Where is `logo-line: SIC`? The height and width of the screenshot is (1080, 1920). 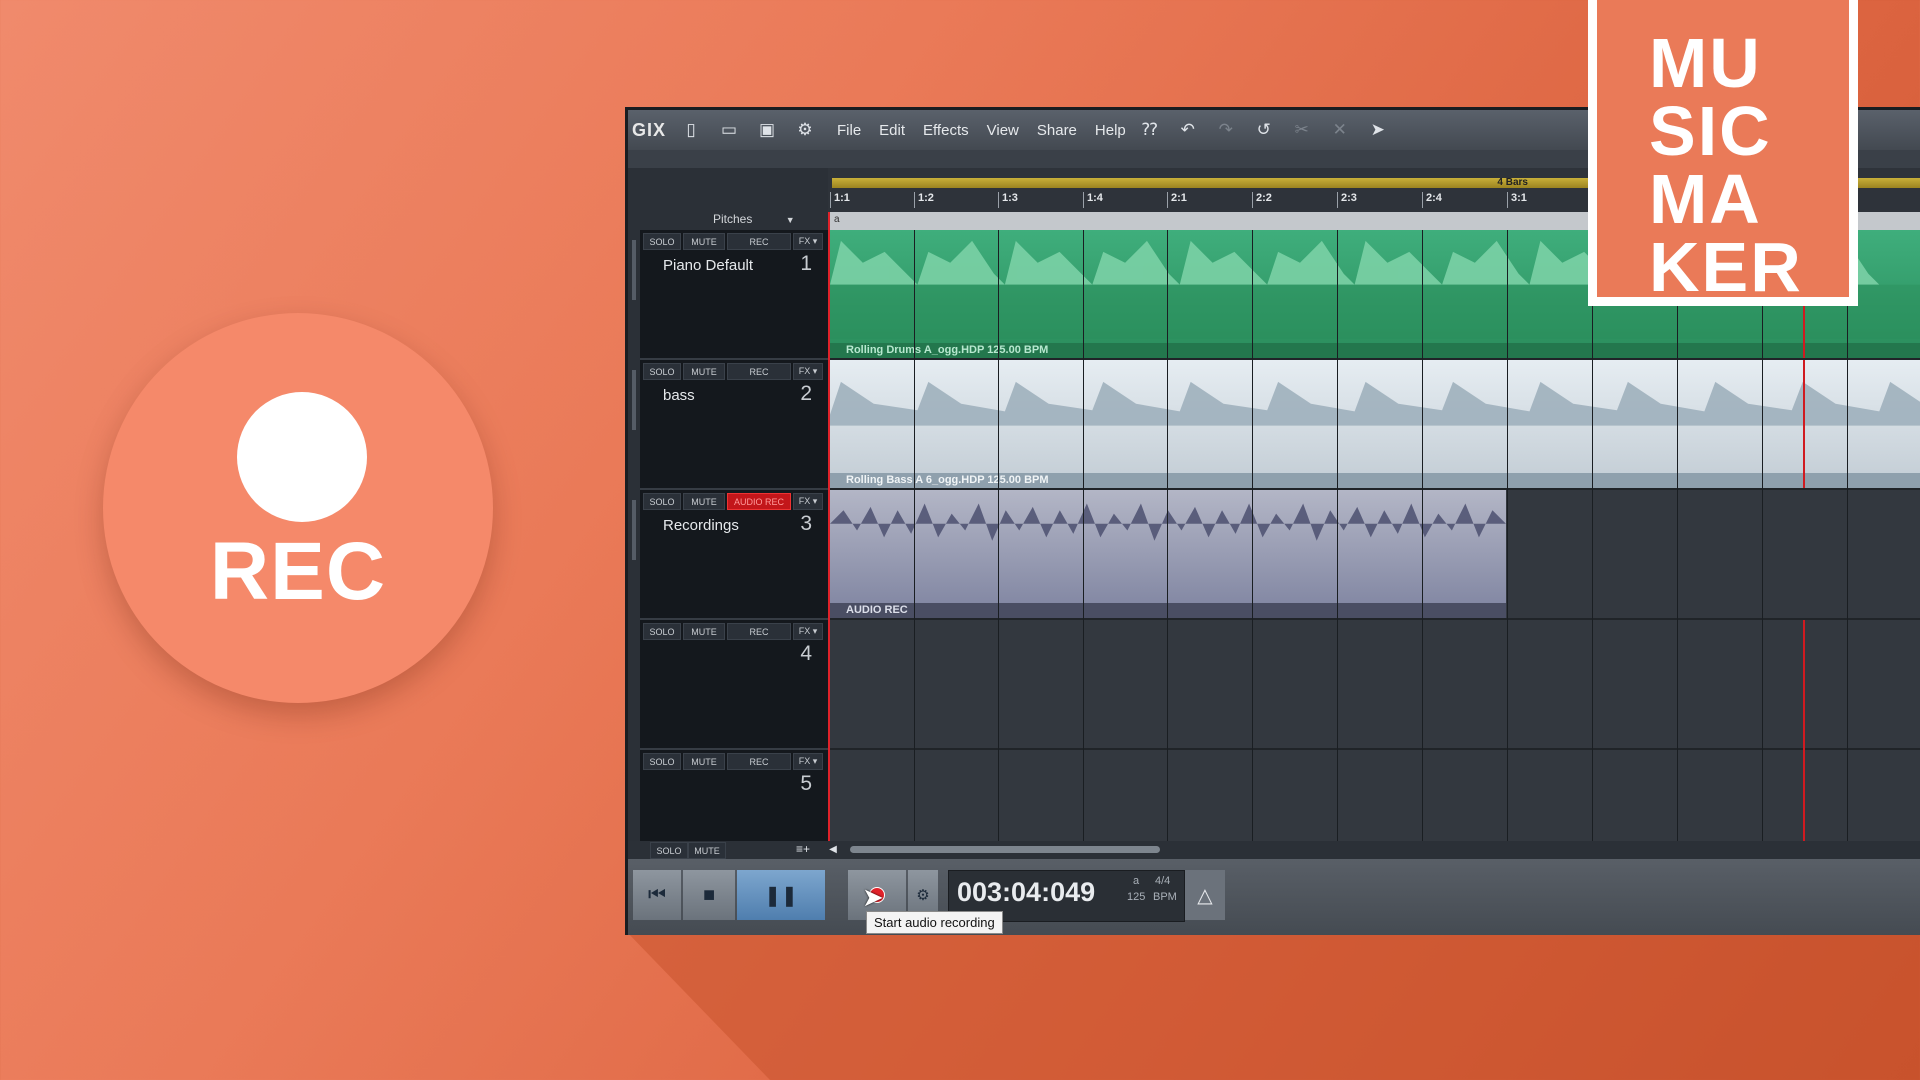 logo-line: SIC is located at coordinates (1710, 131).